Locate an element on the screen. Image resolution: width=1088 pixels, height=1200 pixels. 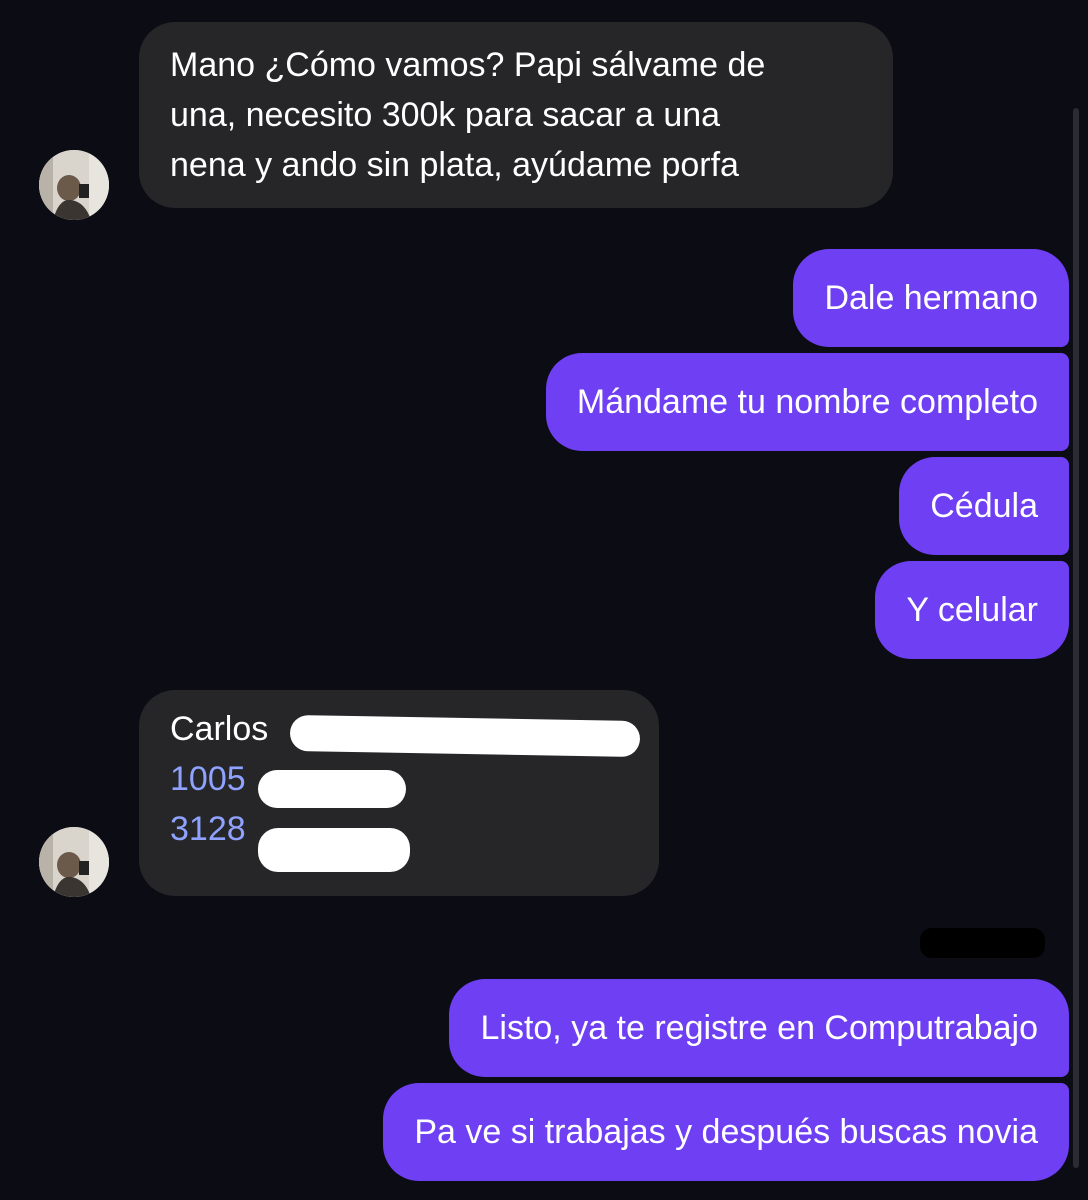
message-text: Mano ¿Cómo vamos? Papi sálvame de is located at coordinates (468, 65).